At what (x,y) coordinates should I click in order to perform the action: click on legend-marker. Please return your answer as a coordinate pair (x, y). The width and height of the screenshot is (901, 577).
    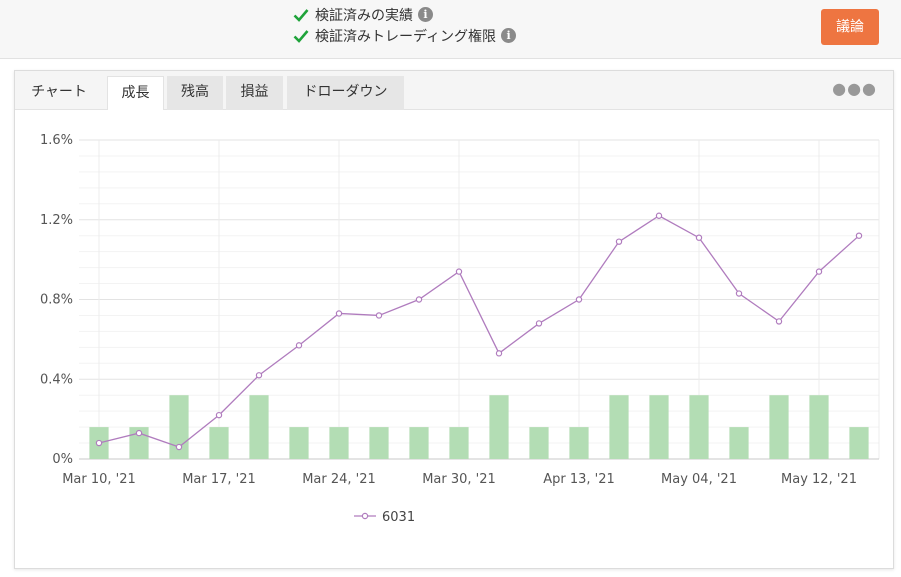
    Looking at the image, I should click on (365, 516).